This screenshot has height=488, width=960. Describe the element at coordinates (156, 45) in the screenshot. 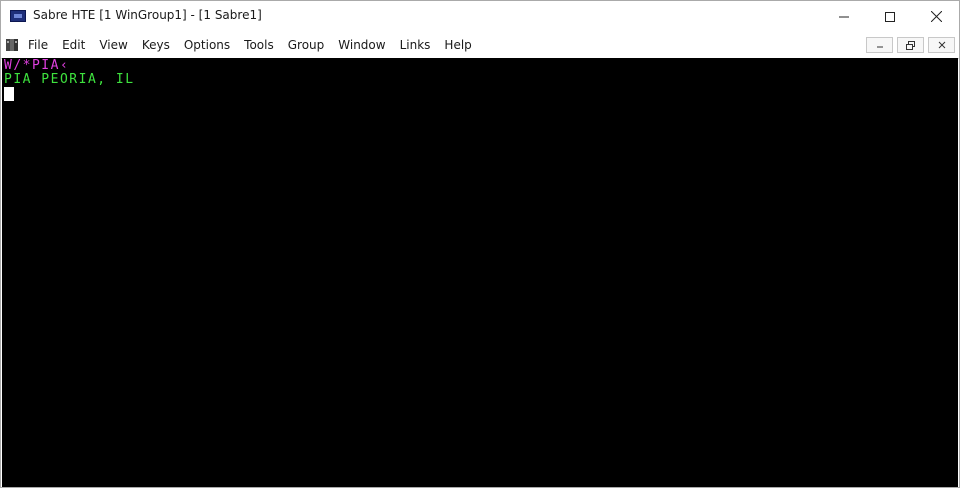

I see `menu-keys: Keys` at that location.